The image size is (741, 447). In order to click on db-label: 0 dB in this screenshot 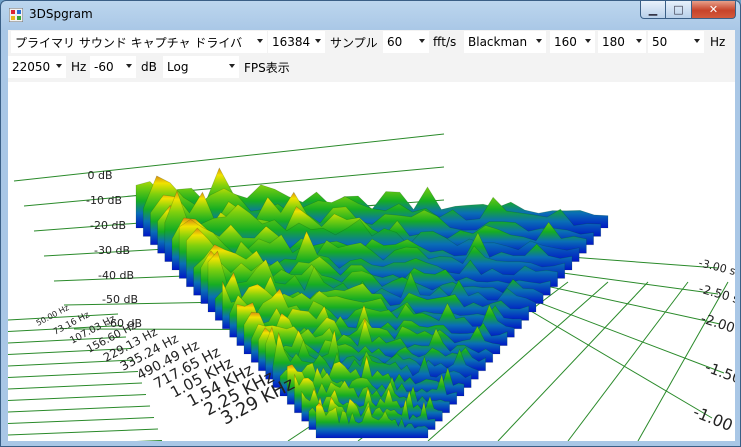, I will do `click(99, 175)`.